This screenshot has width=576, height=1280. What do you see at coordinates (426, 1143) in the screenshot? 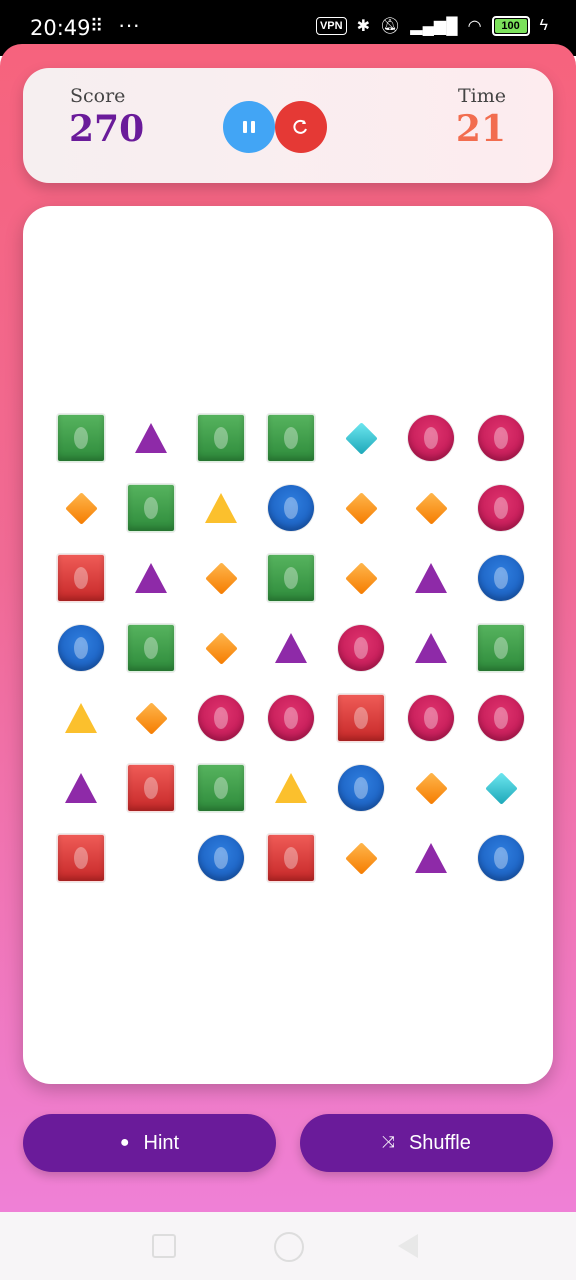
I see `shuffle-button: ⤨ Shuffle` at bounding box center [426, 1143].